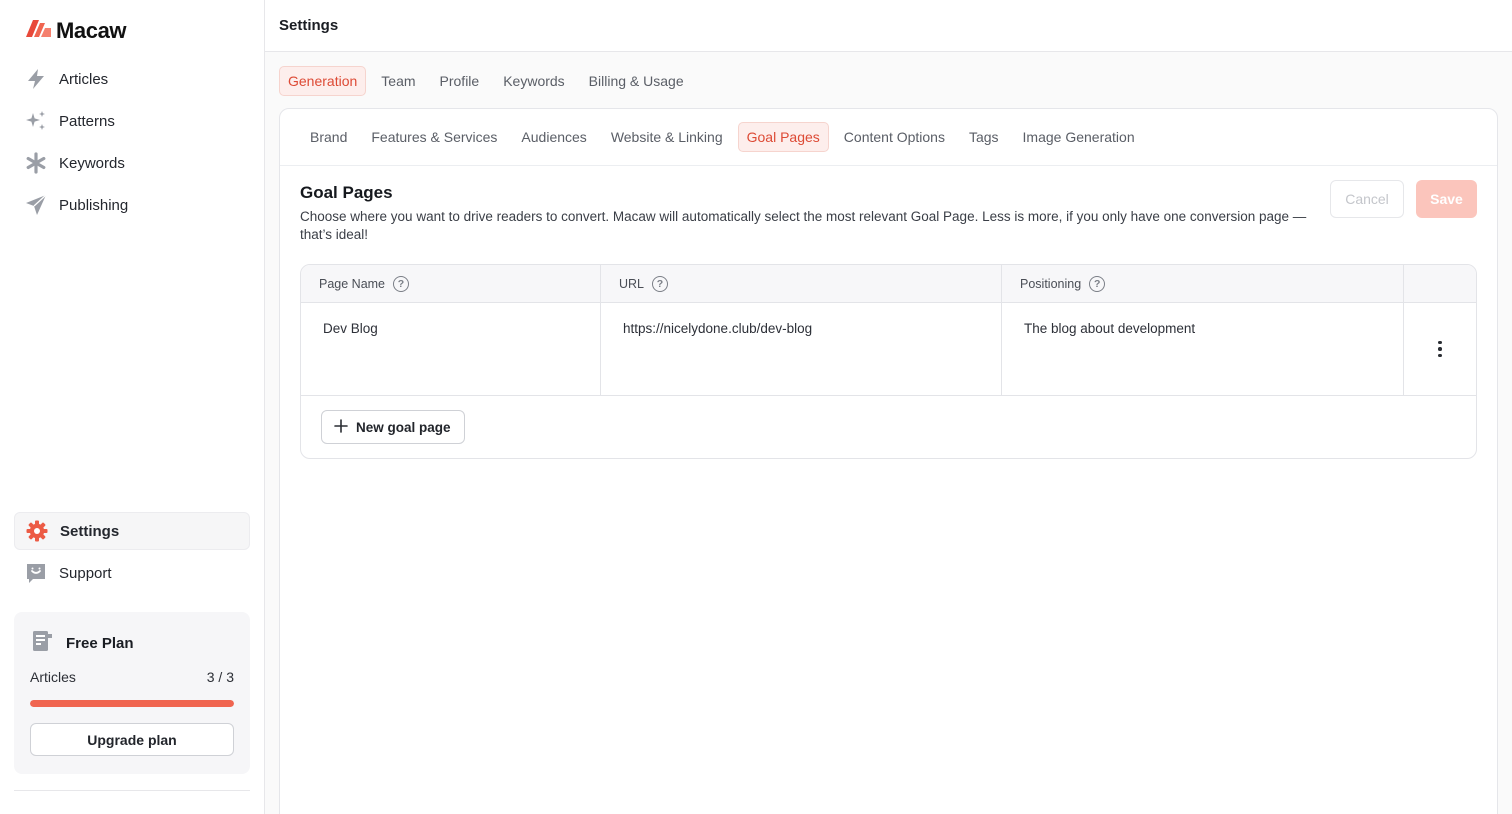 This screenshot has height=814, width=1512. Describe the element at coordinates (42, 643) in the screenshot. I see `document-icon` at that location.